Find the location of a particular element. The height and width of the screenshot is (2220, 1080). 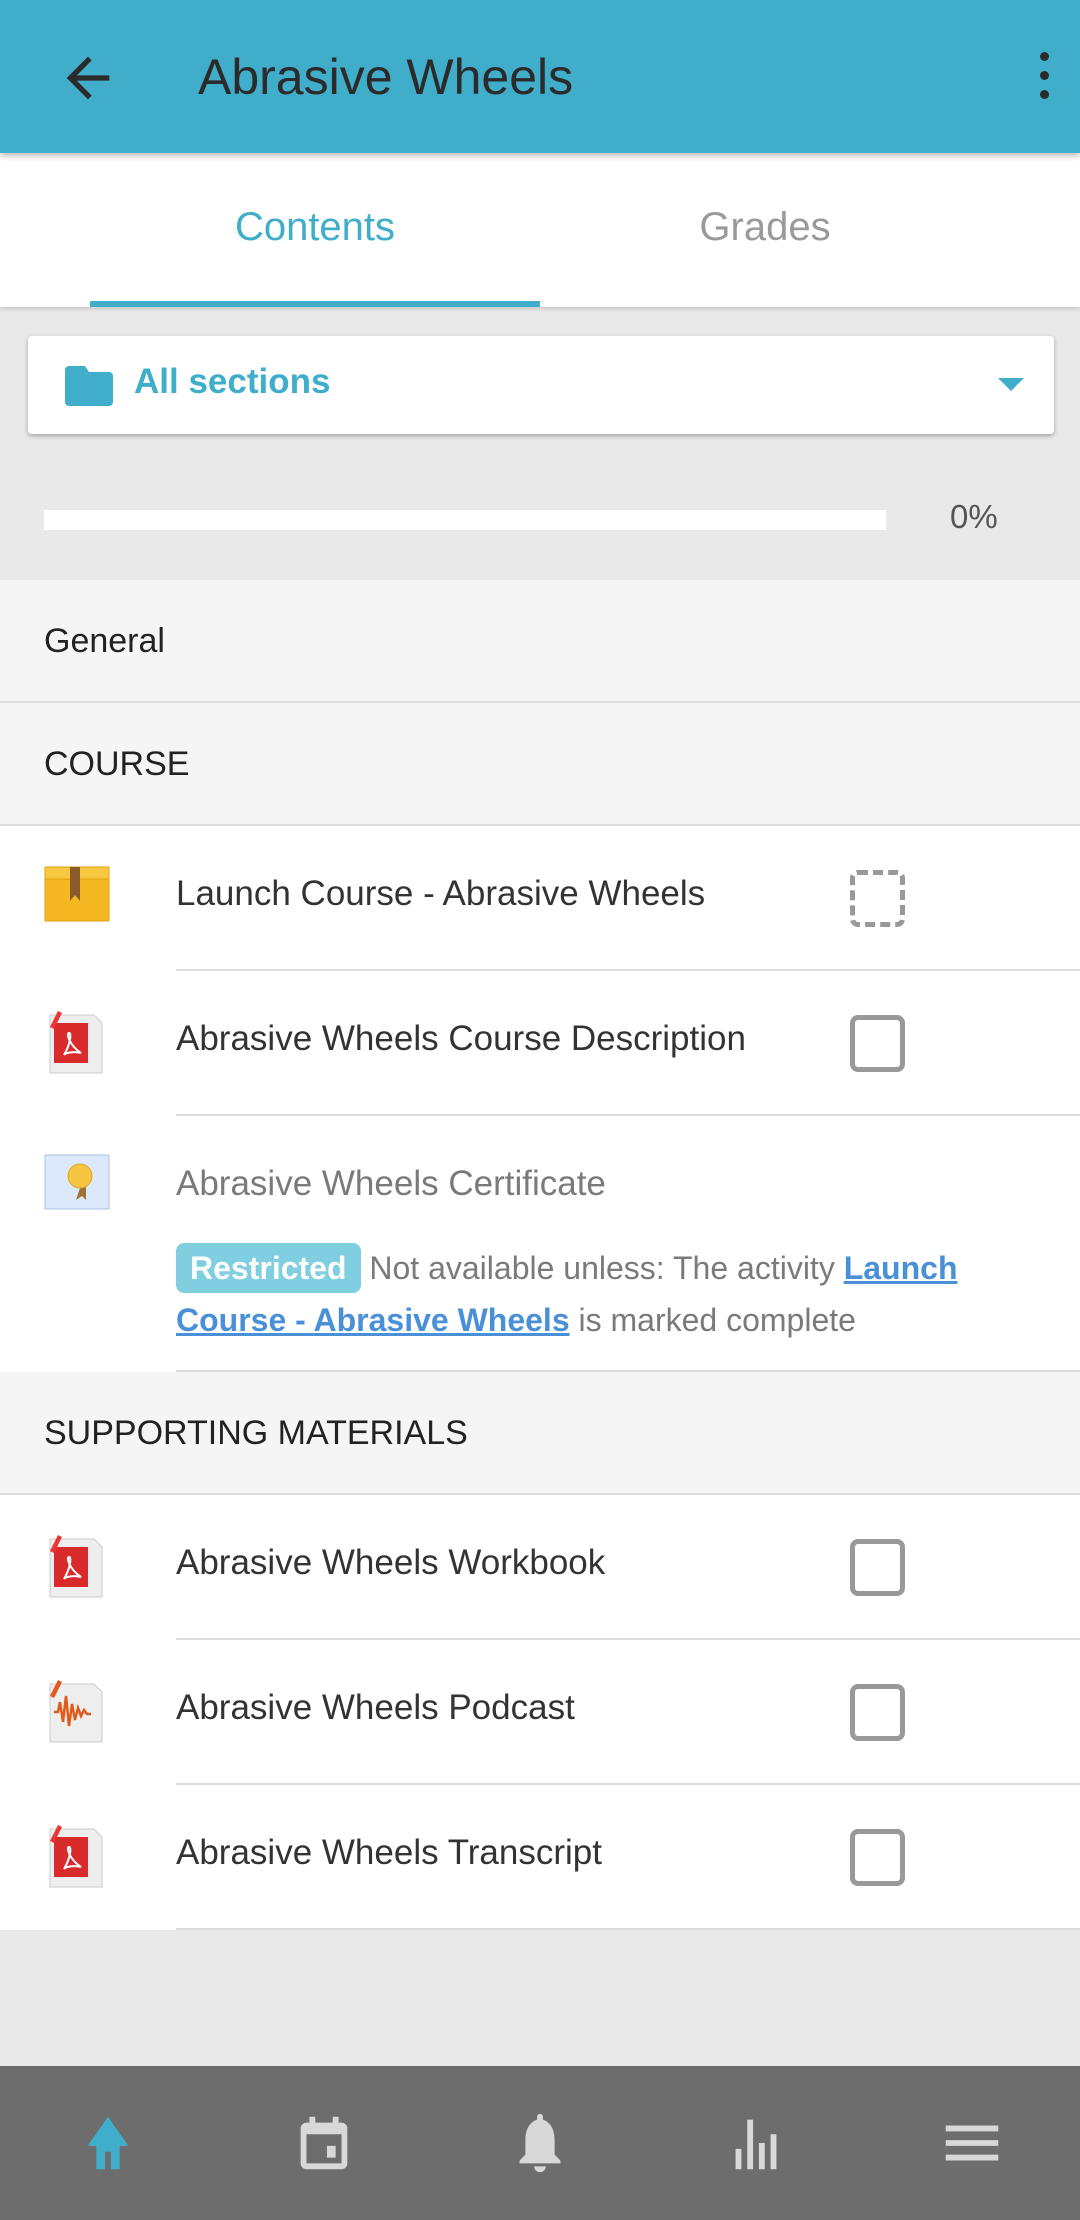

list-item: Launch Course - Abrasive Wheels is located at coordinates (540, 898).